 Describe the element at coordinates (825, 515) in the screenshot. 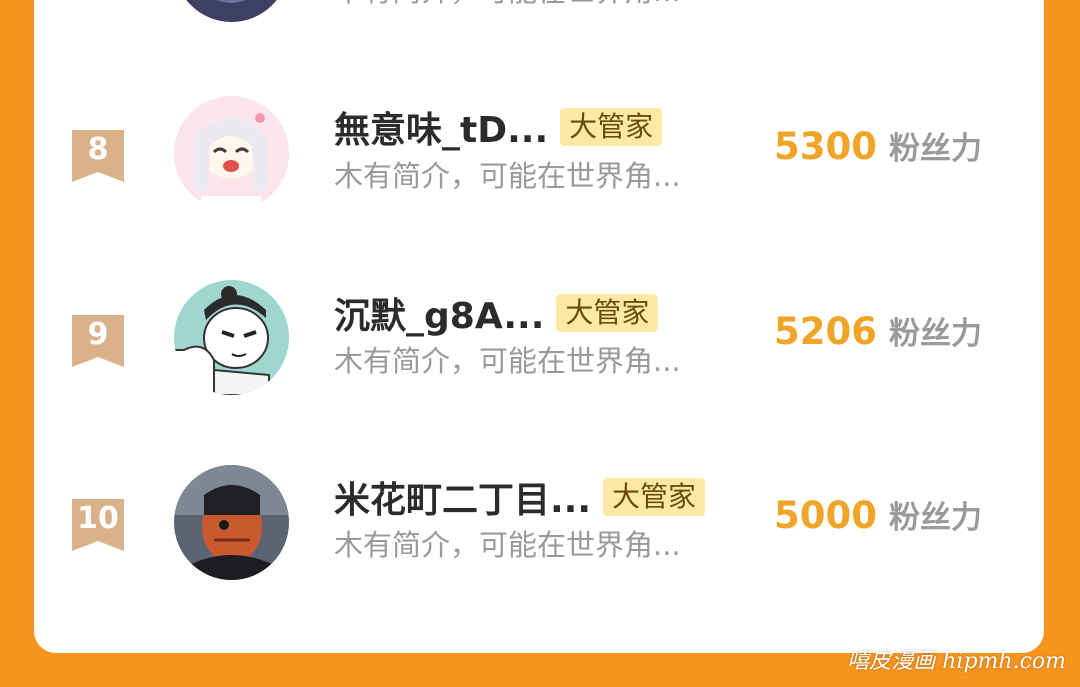

I see `fan-score-value: 5000` at that location.